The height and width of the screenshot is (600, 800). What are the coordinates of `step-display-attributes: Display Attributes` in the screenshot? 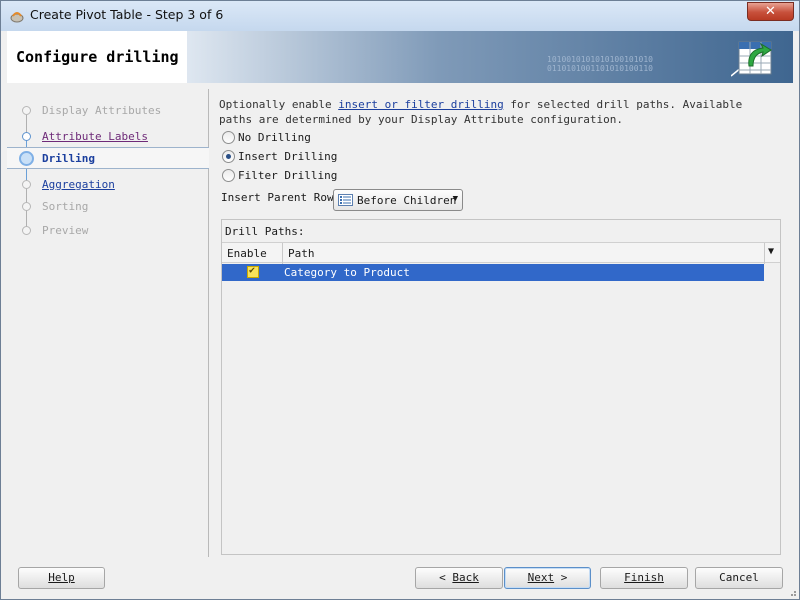 It's located at (108, 111).